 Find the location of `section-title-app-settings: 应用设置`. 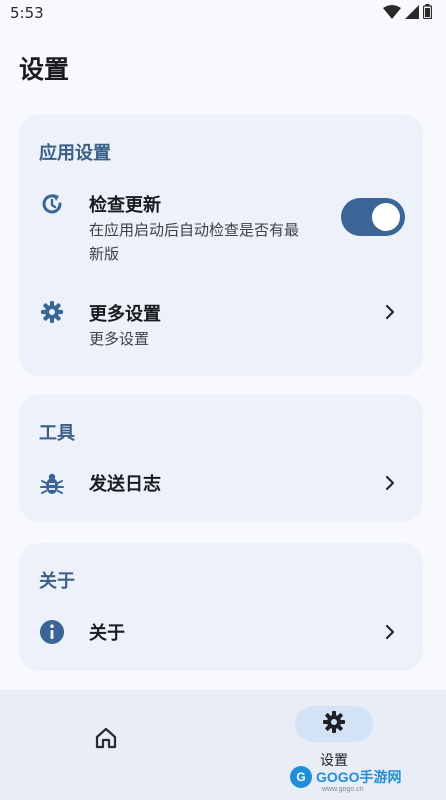

section-title-app-settings: 应用设置 is located at coordinates (75, 153).